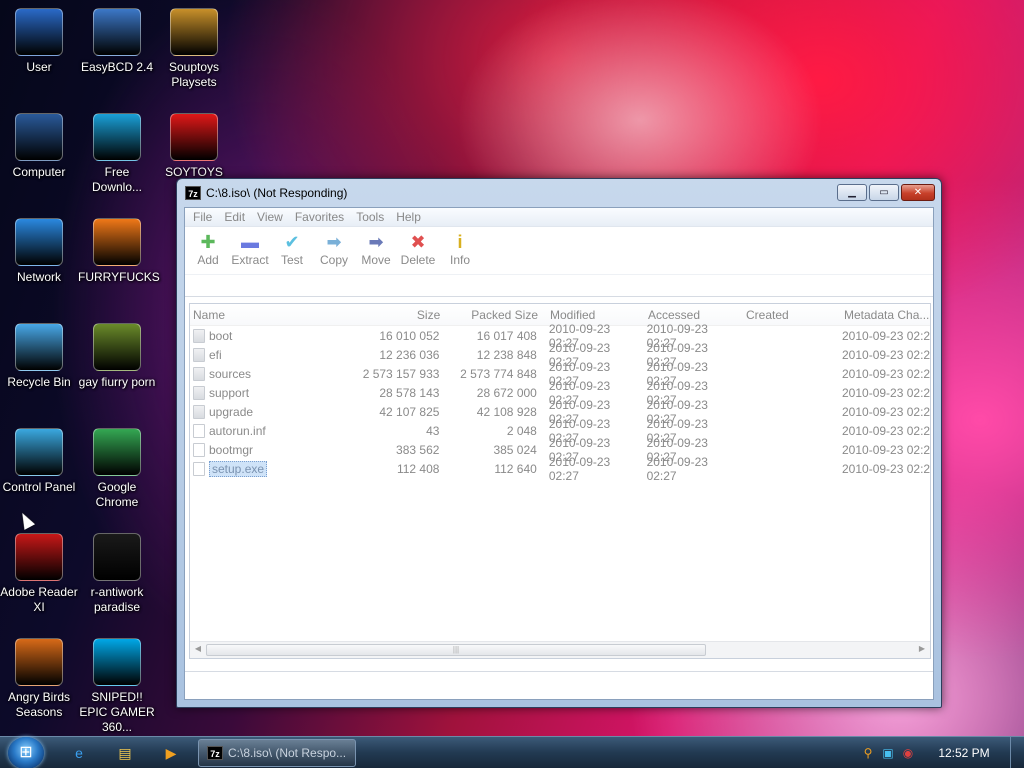  Describe the element at coordinates (376, 260) in the screenshot. I see `toolbar-label: Move` at that location.